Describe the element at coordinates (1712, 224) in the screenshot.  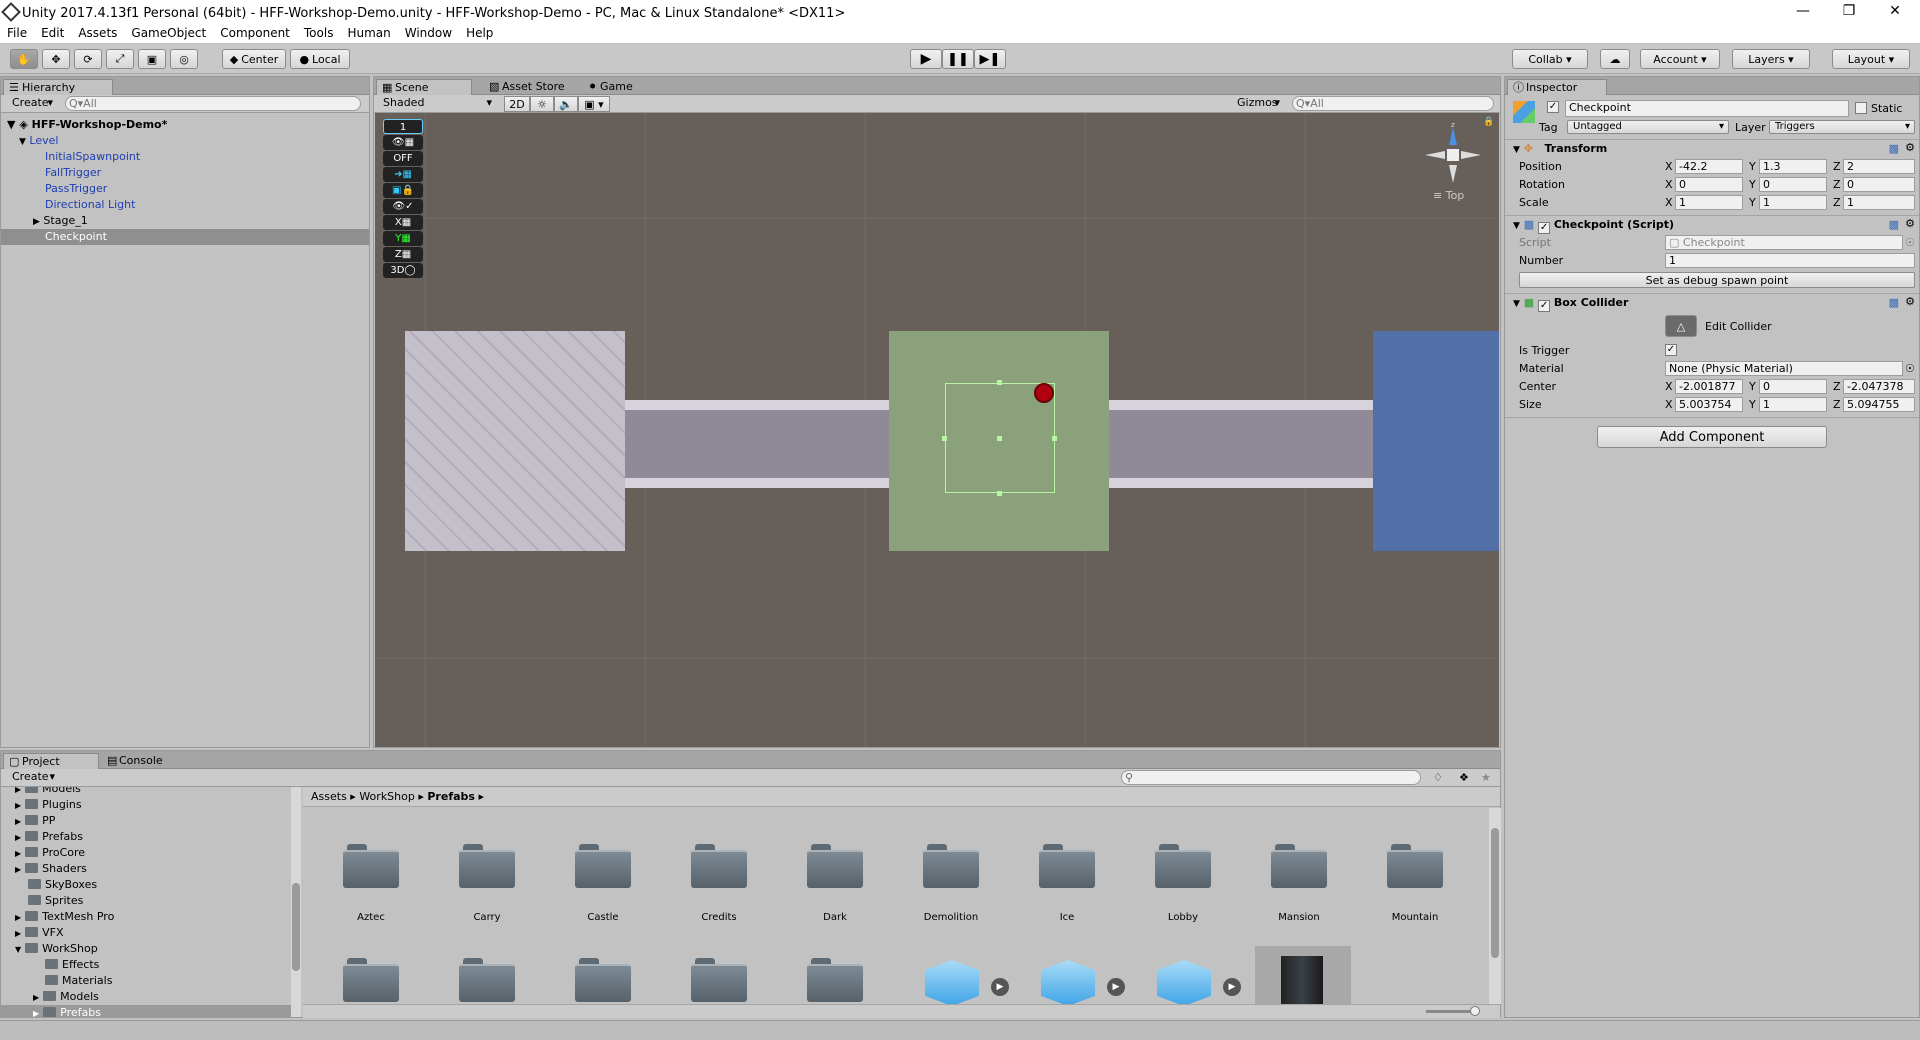
I see `checkpoint-script-header: ▼ ▩ ✓ Checkpoint (Script)` at that location.